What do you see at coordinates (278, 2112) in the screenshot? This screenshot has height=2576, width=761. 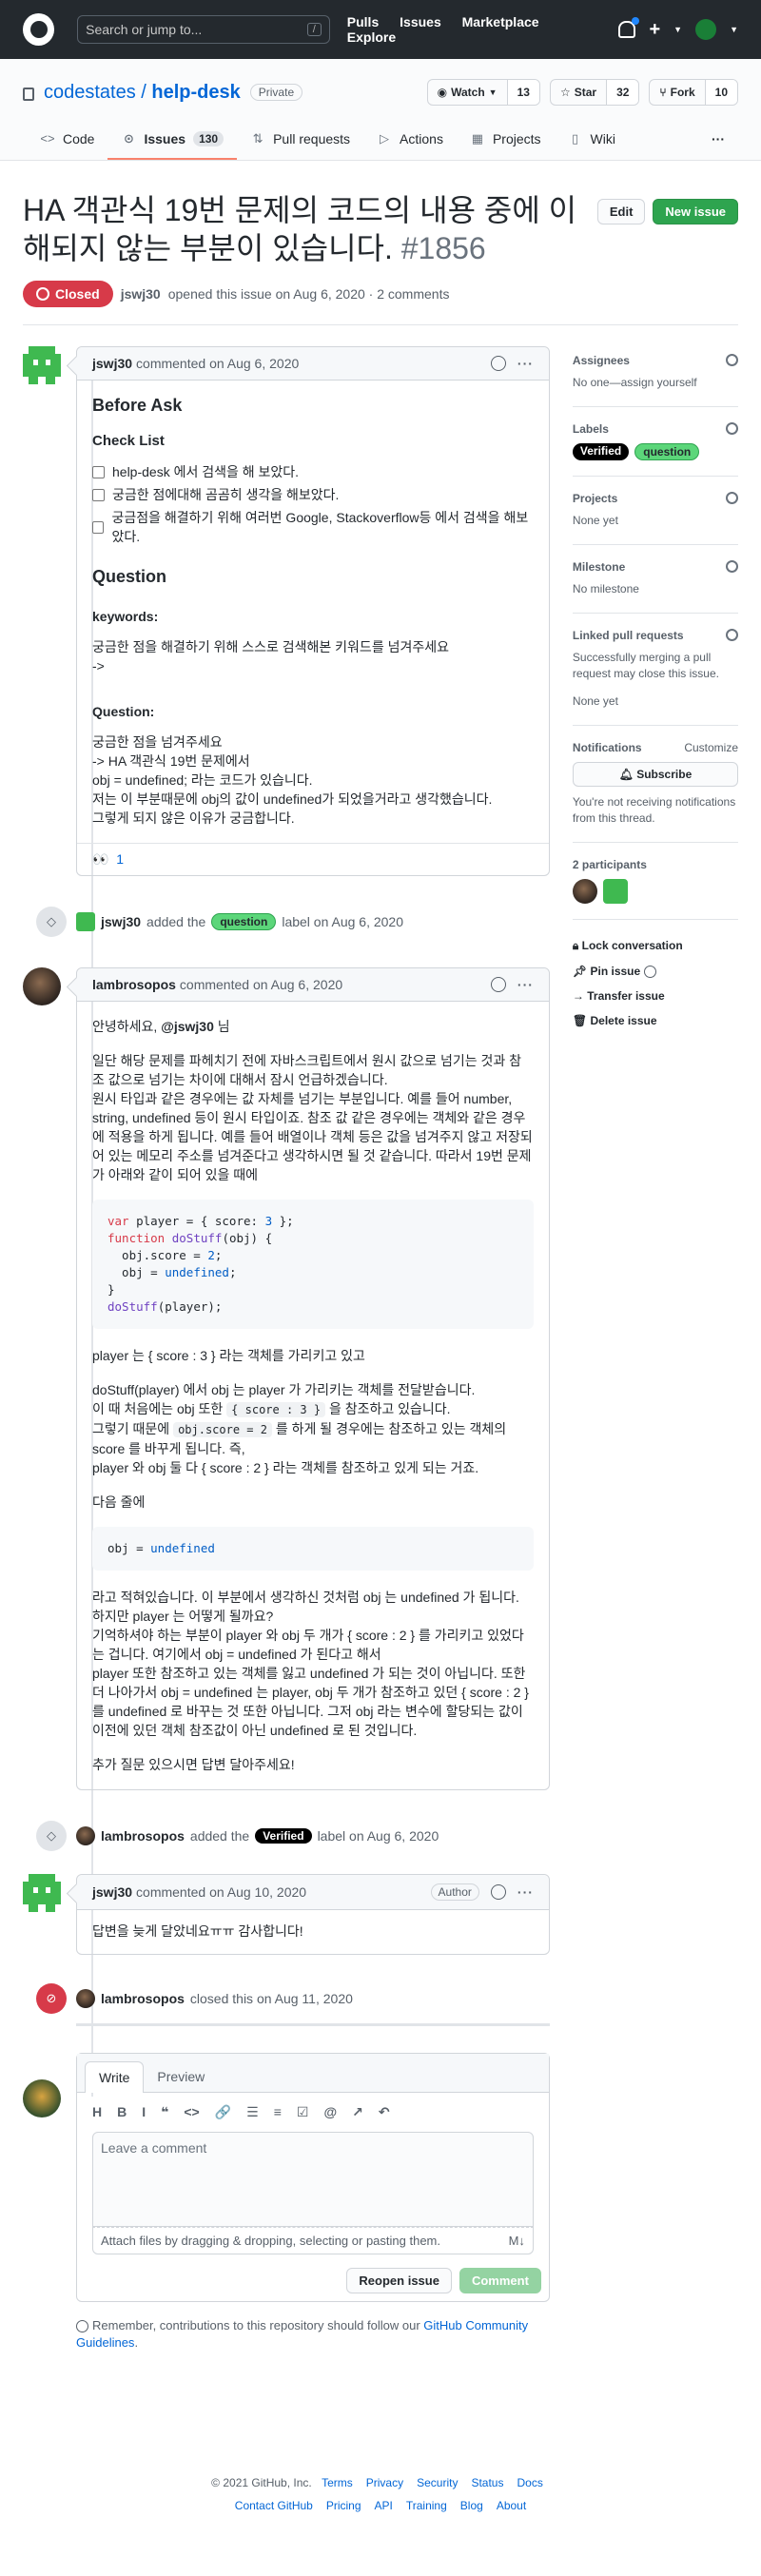 I see `ordered-list-icon: ≡` at bounding box center [278, 2112].